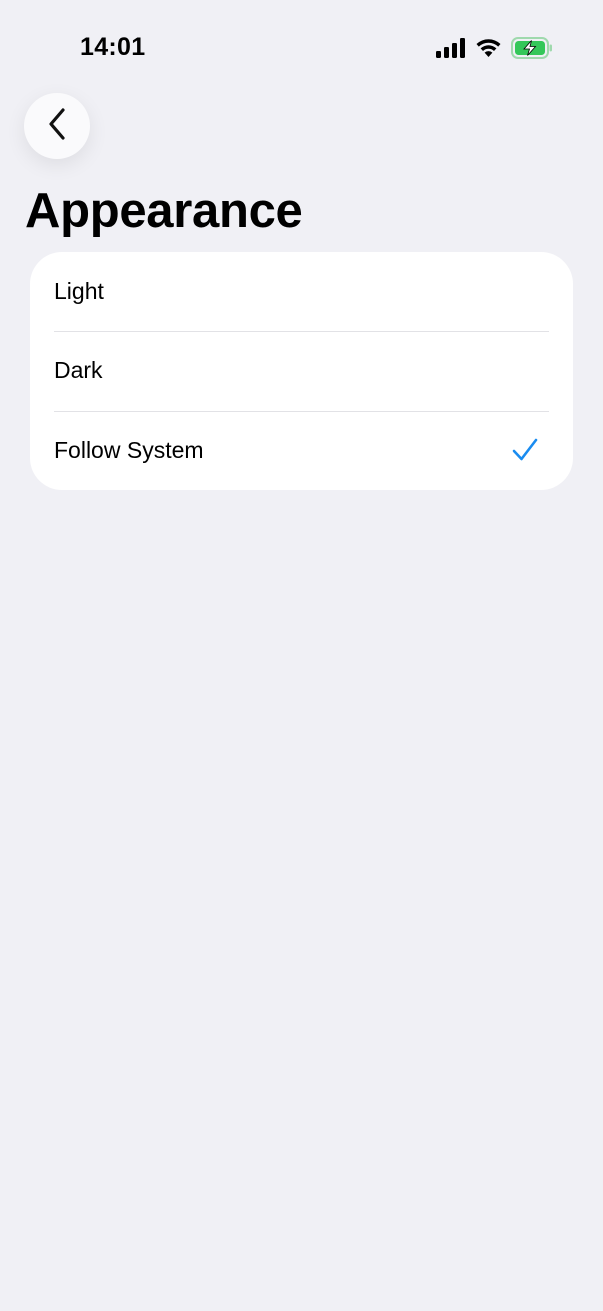  Describe the element at coordinates (301, 45) in the screenshot. I see `status-bar: 14:01` at that location.